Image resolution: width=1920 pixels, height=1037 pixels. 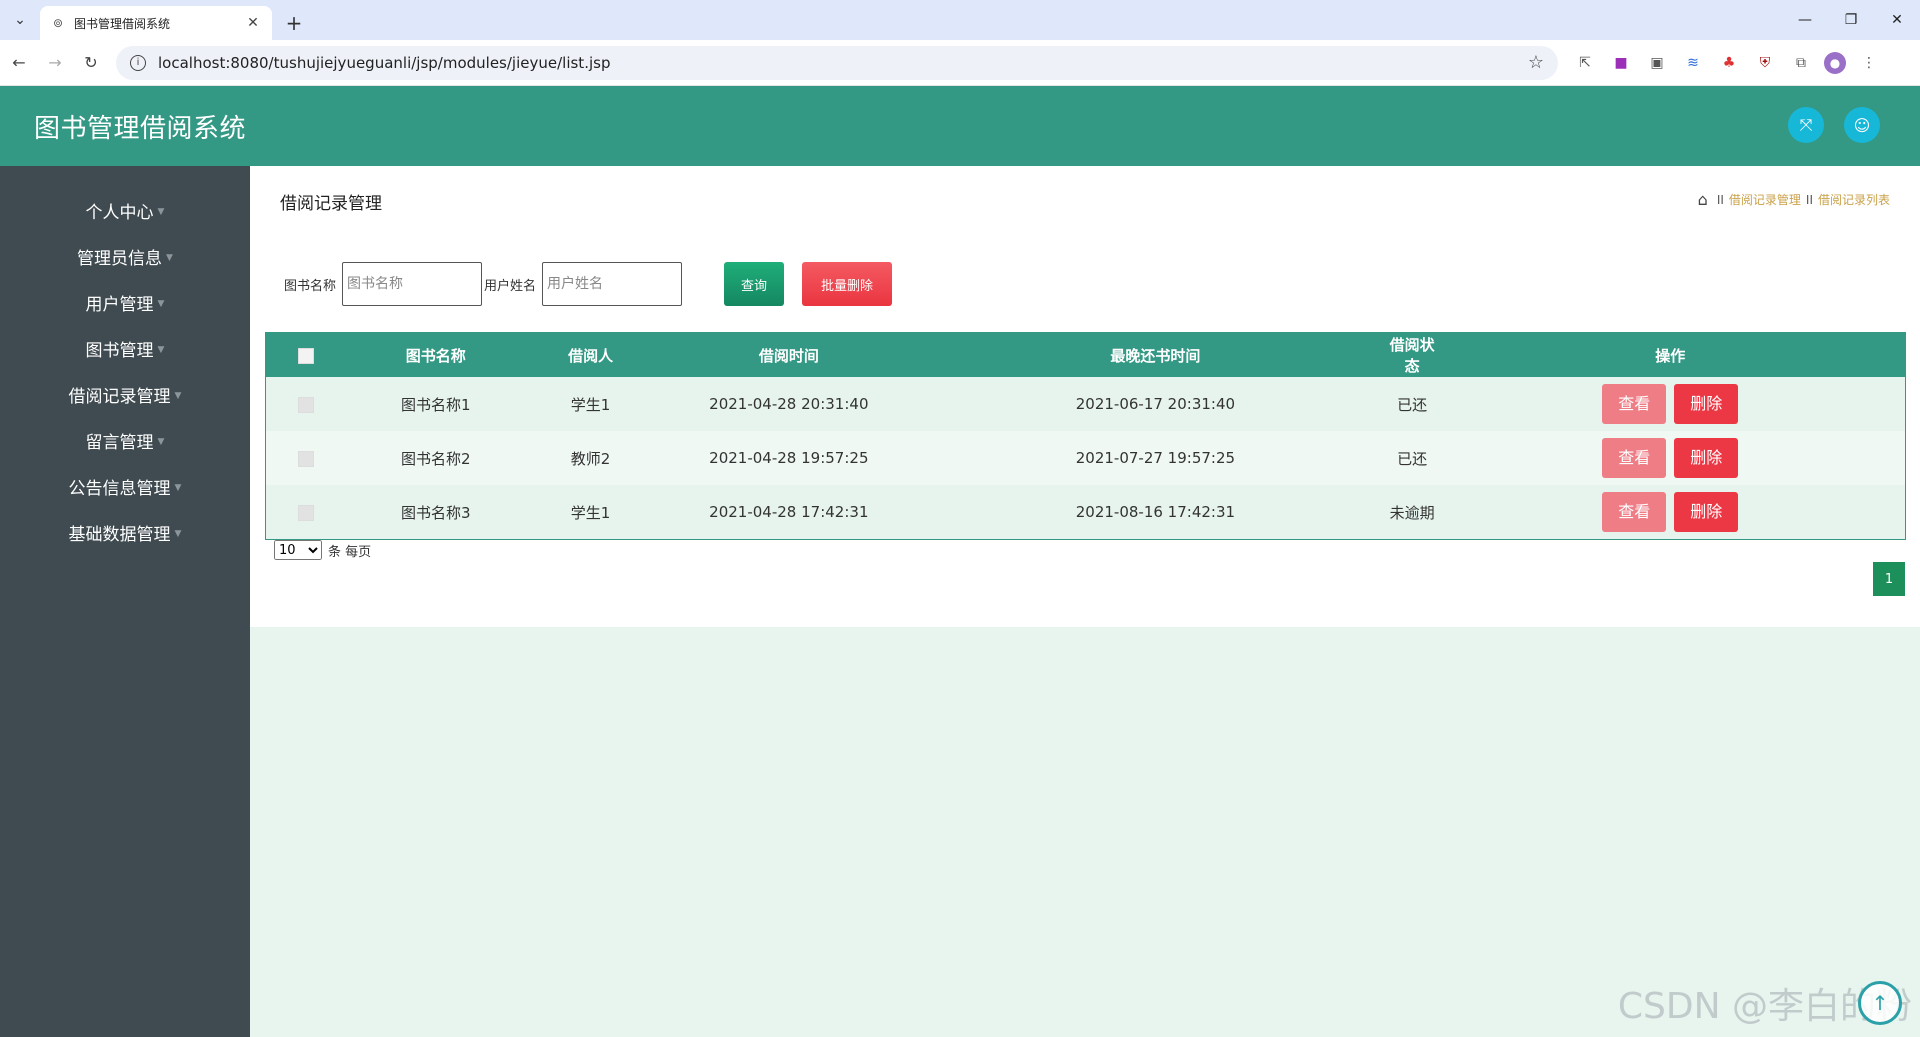 What do you see at coordinates (1854, 199) in the screenshot?
I see `breadcrumb-item: 借阅记录列表` at bounding box center [1854, 199].